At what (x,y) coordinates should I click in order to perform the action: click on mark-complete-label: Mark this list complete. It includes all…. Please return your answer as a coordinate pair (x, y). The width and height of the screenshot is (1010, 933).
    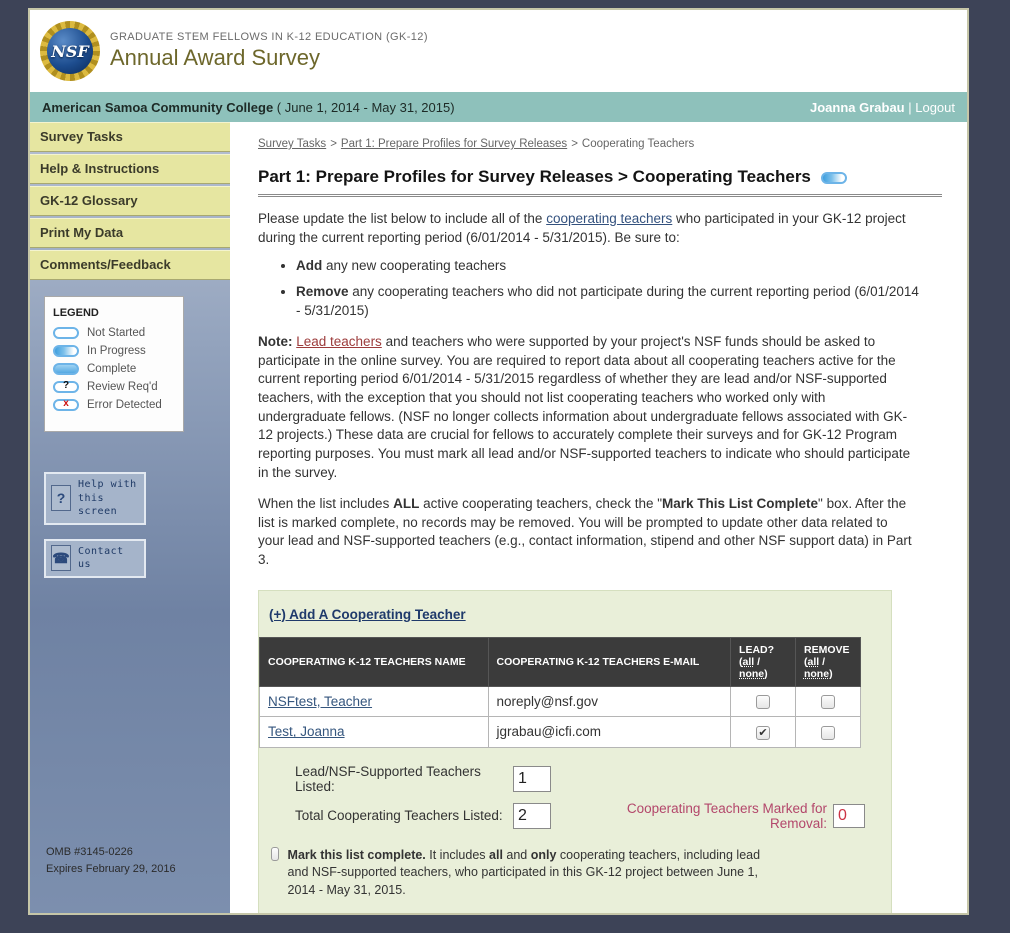
    Looking at the image, I should click on (524, 872).